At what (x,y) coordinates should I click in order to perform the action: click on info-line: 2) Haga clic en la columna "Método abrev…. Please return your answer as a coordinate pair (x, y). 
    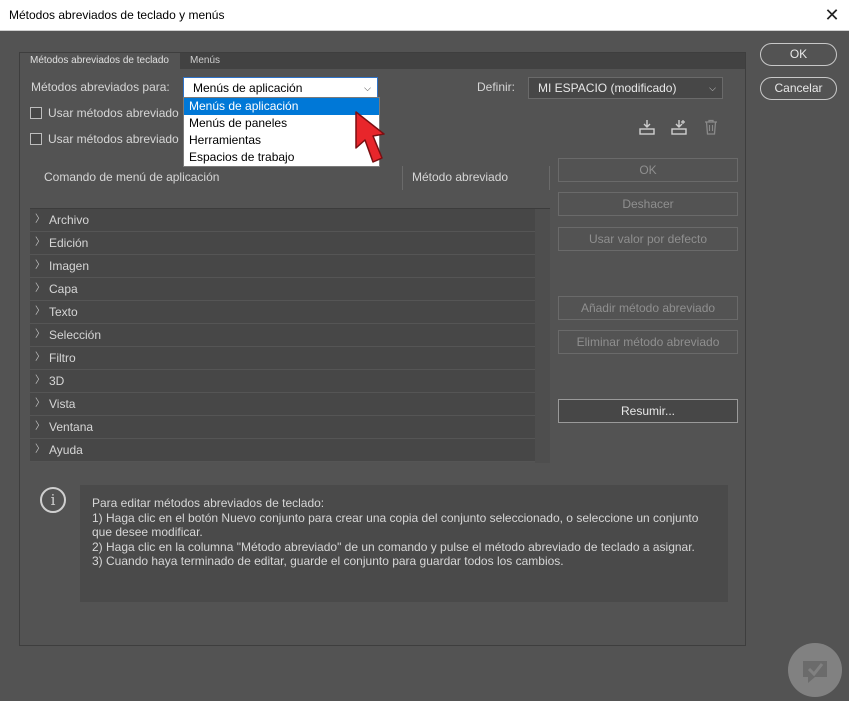
    Looking at the image, I should click on (393, 546).